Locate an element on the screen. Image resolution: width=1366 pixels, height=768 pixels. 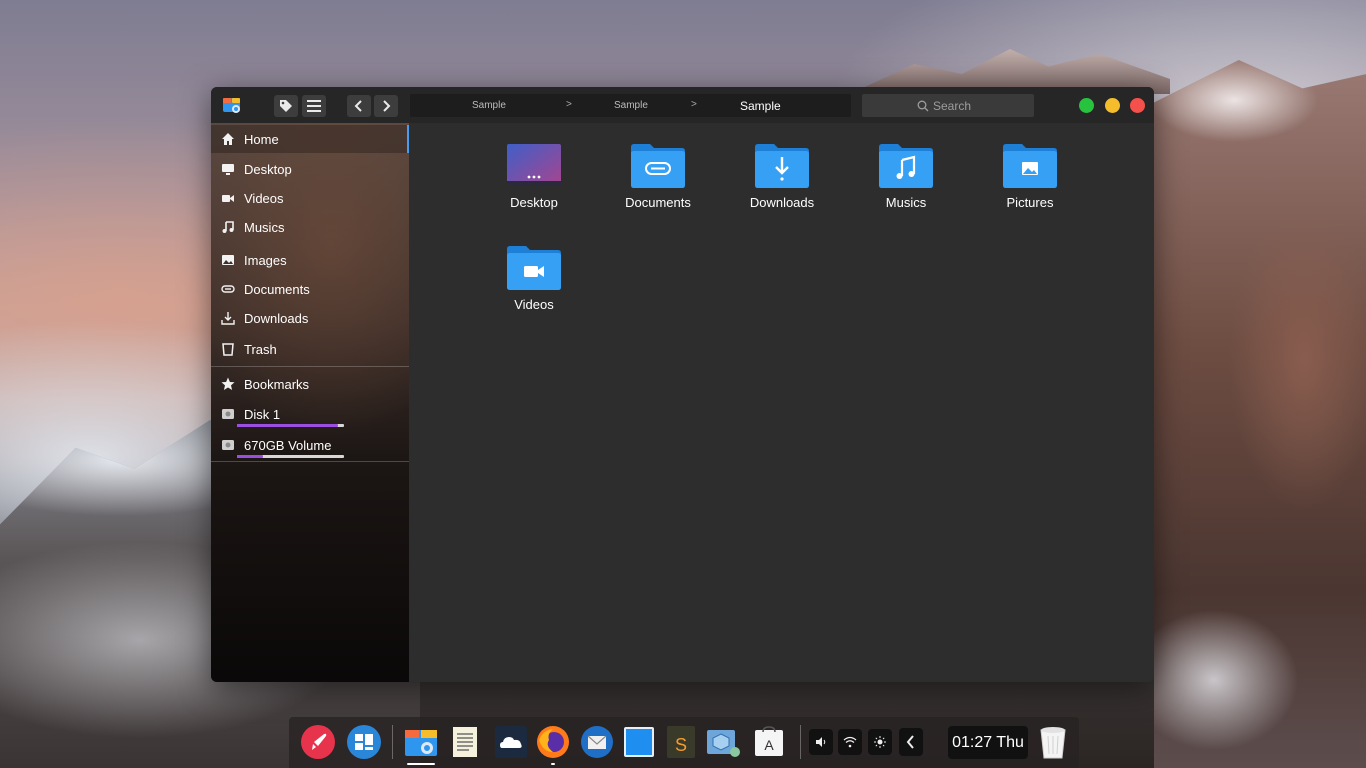
forward-button is located at coordinates (386, 106).